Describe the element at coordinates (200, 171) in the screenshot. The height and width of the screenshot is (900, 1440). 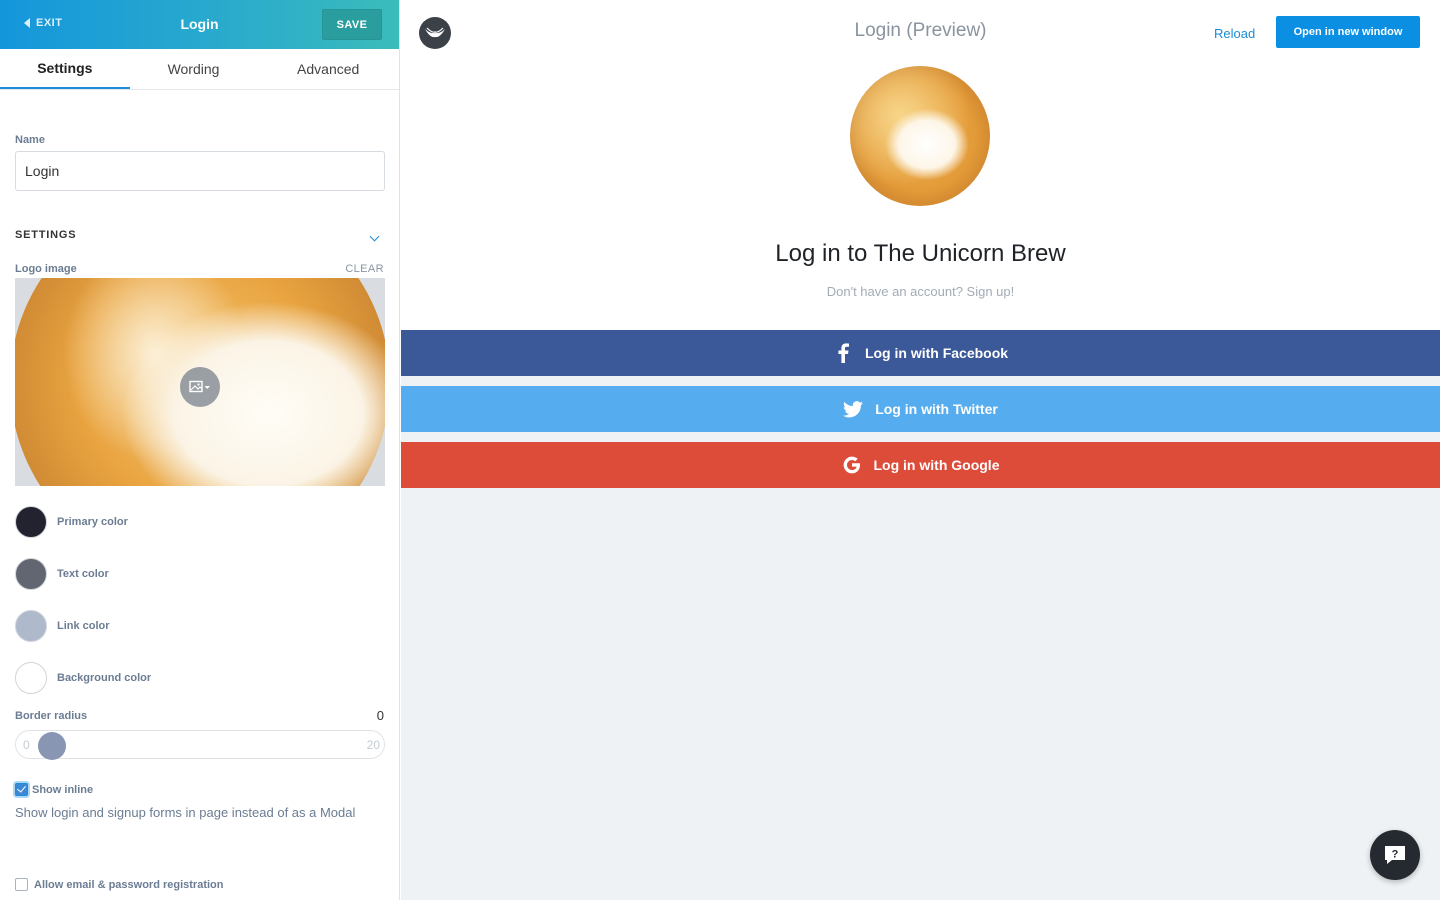
I see `name-input: Login` at that location.